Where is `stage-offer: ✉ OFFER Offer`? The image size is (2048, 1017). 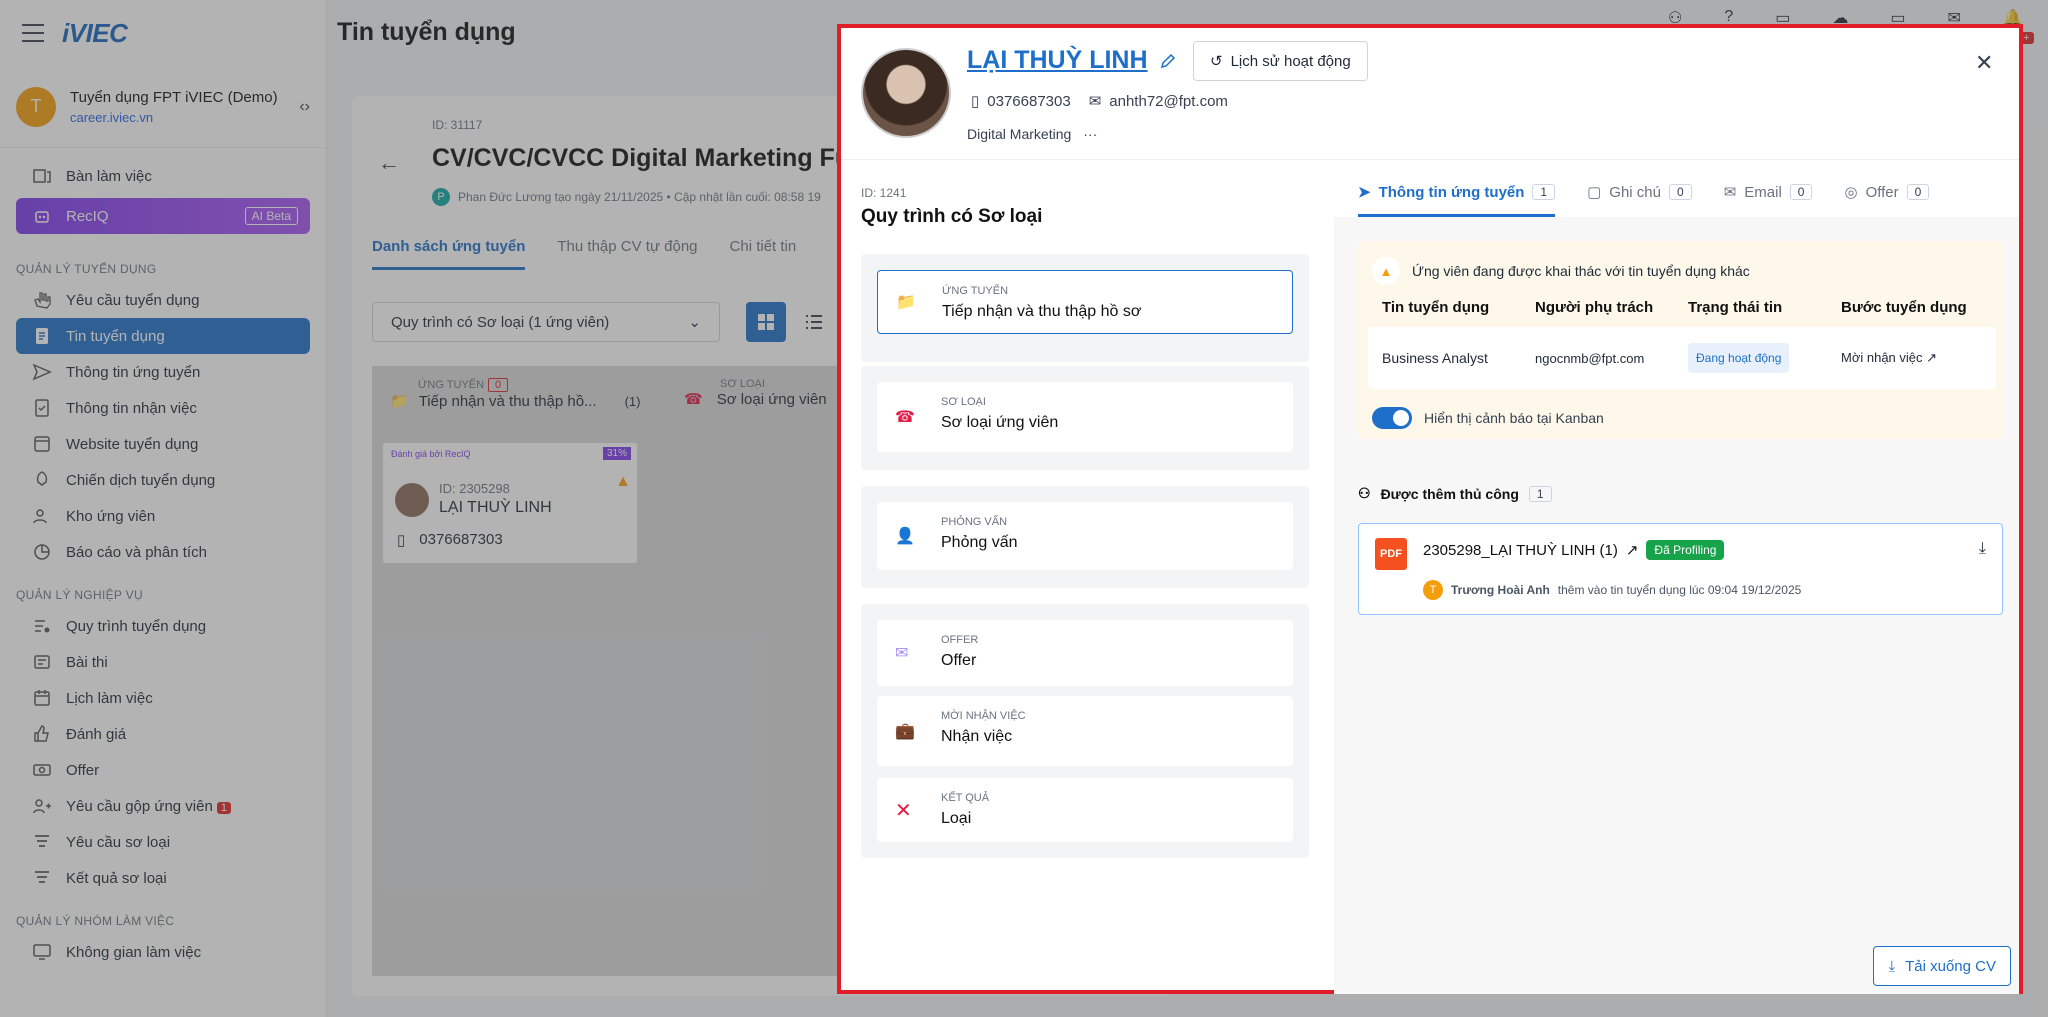 stage-offer: ✉ OFFER Offer is located at coordinates (1085, 653).